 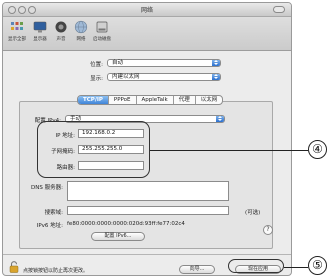 I want to click on tab-ethernet: 以太网, so click(x=209, y=100).